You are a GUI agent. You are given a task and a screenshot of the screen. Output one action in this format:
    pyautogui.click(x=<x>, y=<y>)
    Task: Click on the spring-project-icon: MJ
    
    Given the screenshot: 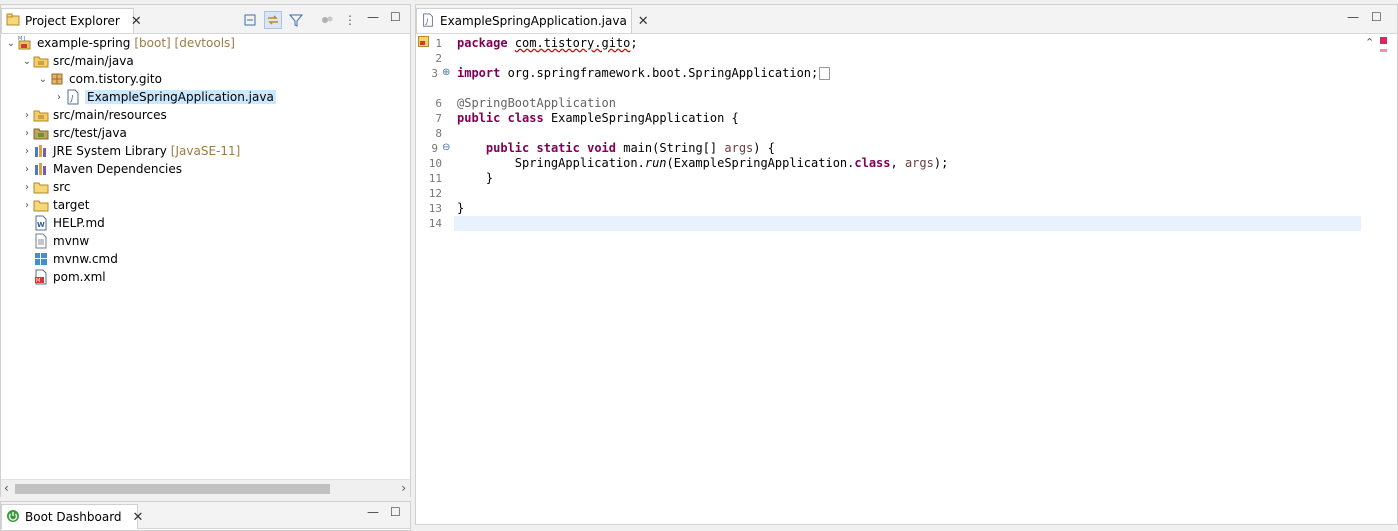 What is the action you would take?
    pyautogui.click(x=25, y=43)
    